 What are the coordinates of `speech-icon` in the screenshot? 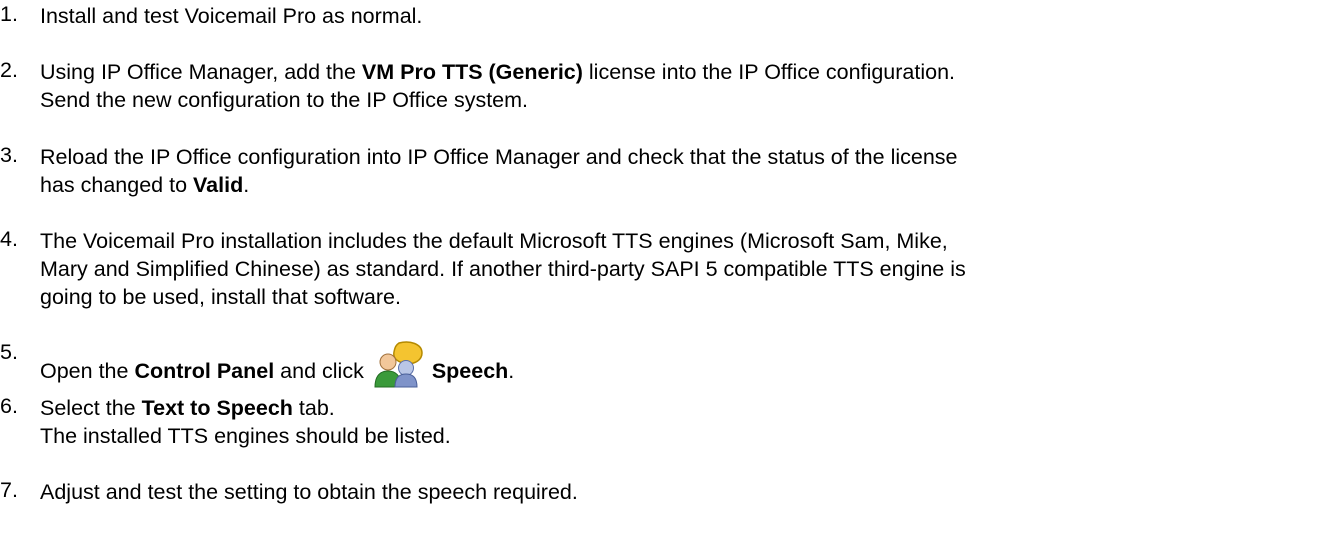 It's located at (399, 365).